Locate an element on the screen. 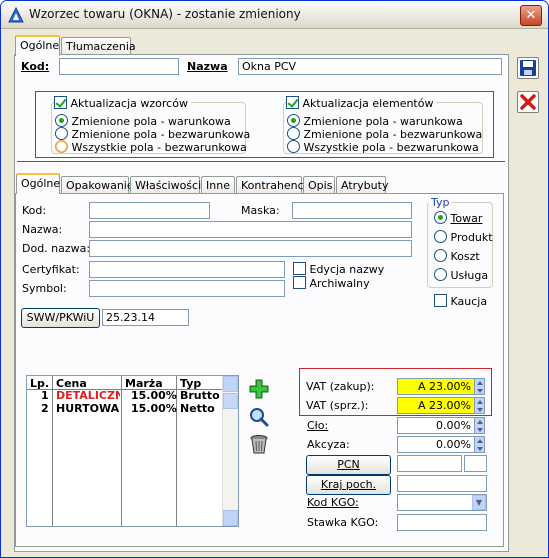 This screenshot has height=558, width=549. tab-label: Inne is located at coordinates (218, 185).